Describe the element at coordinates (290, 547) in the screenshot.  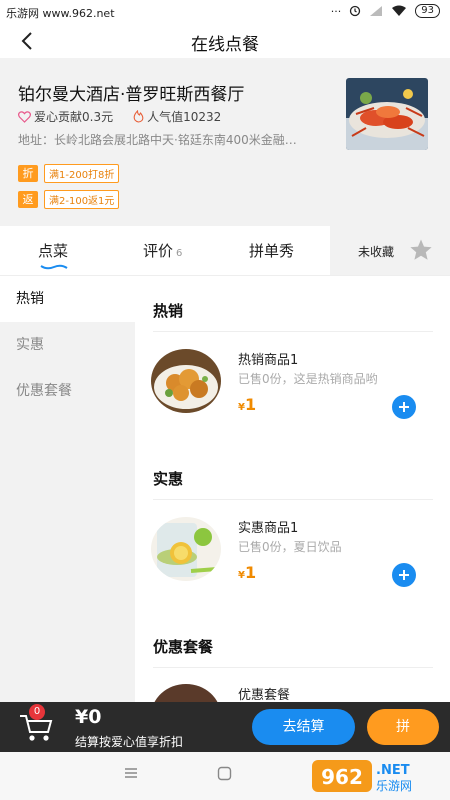
I see `product-sold-info: 已售0份，夏日饮品` at that location.